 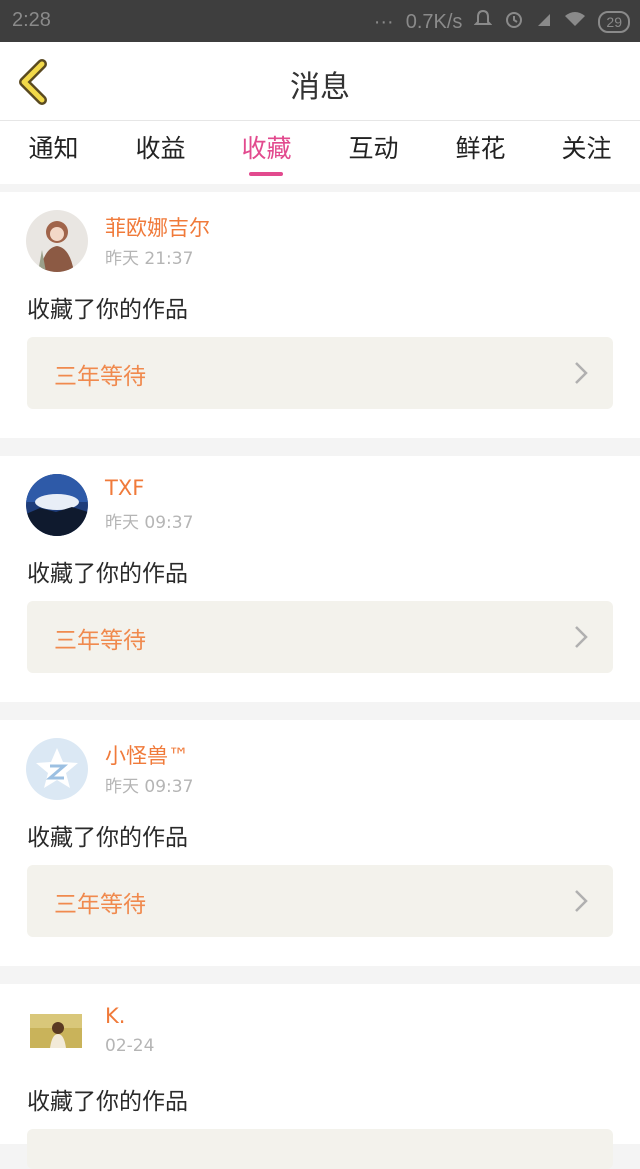 I want to click on tab-favorites: 收藏, so click(x=266, y=154).